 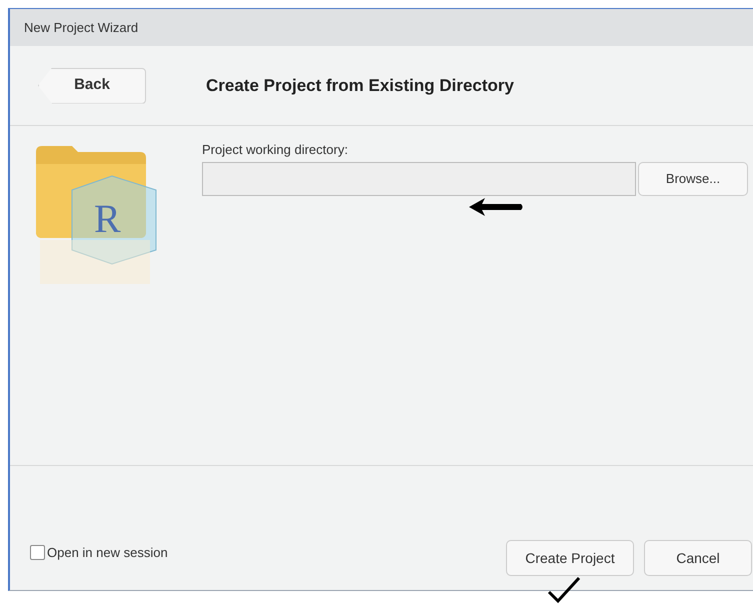 I want to click on back-button: Back, so click(x=92, y=86).